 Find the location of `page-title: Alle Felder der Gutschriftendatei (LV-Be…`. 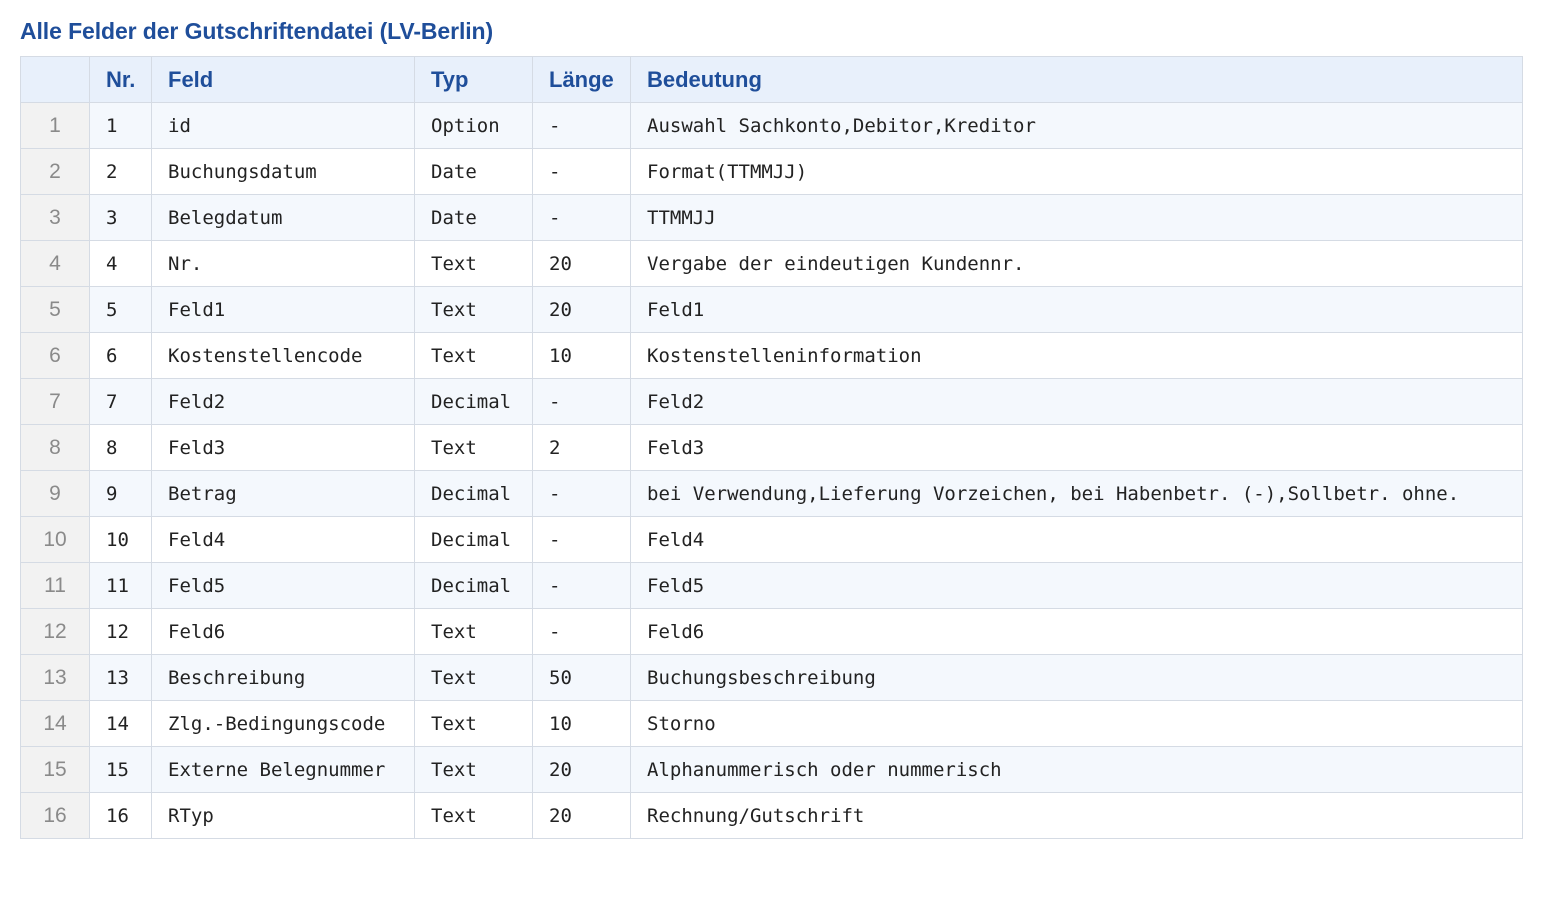

page-title: Alle Felder der Gutschriftendatei (LV-Be… is located at coordinates (257, 31).